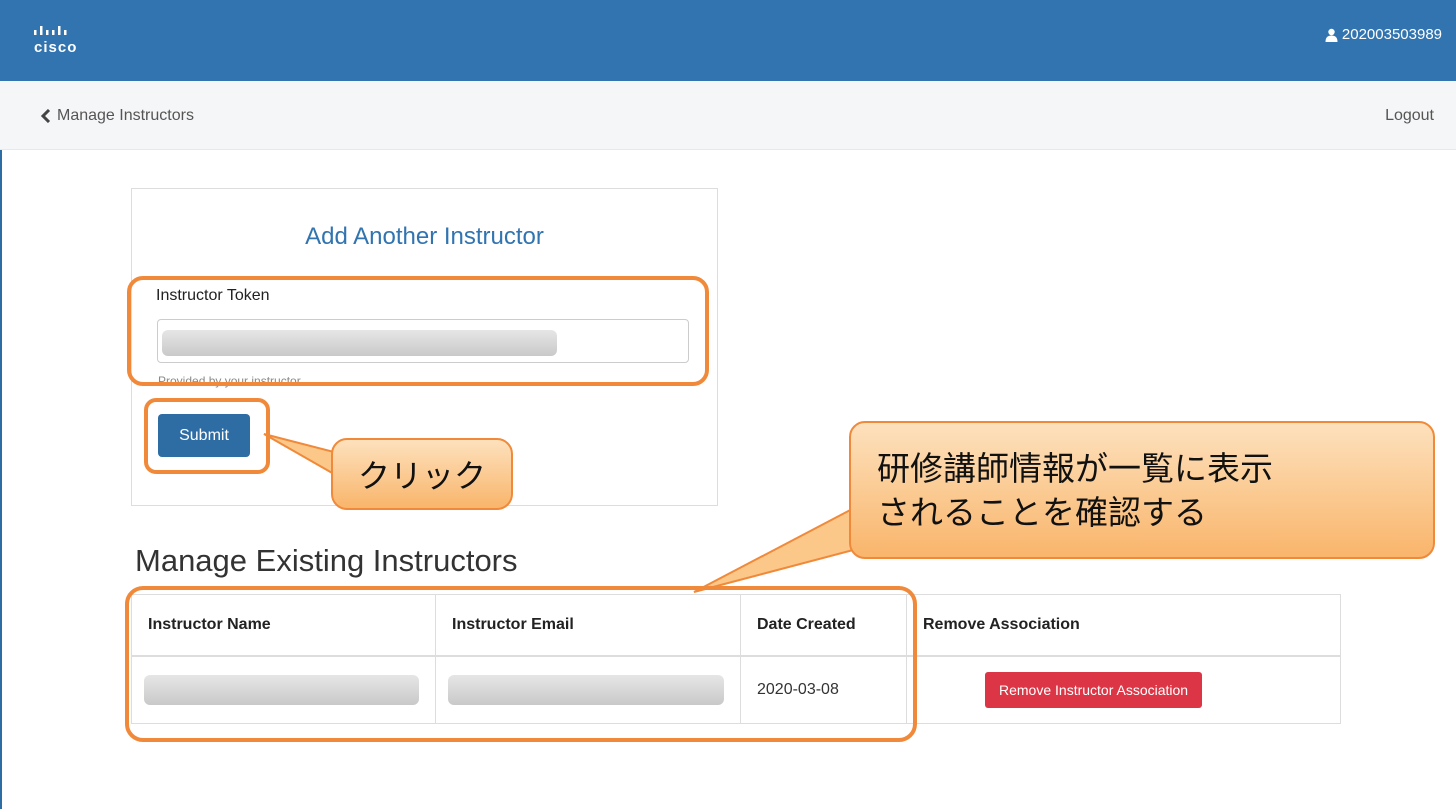 The height and width of the screenshot is (809, 1456). I want to click on list-callout: 研修講師情報が一覧に表示 されることを確認する, so click(1142, 490).